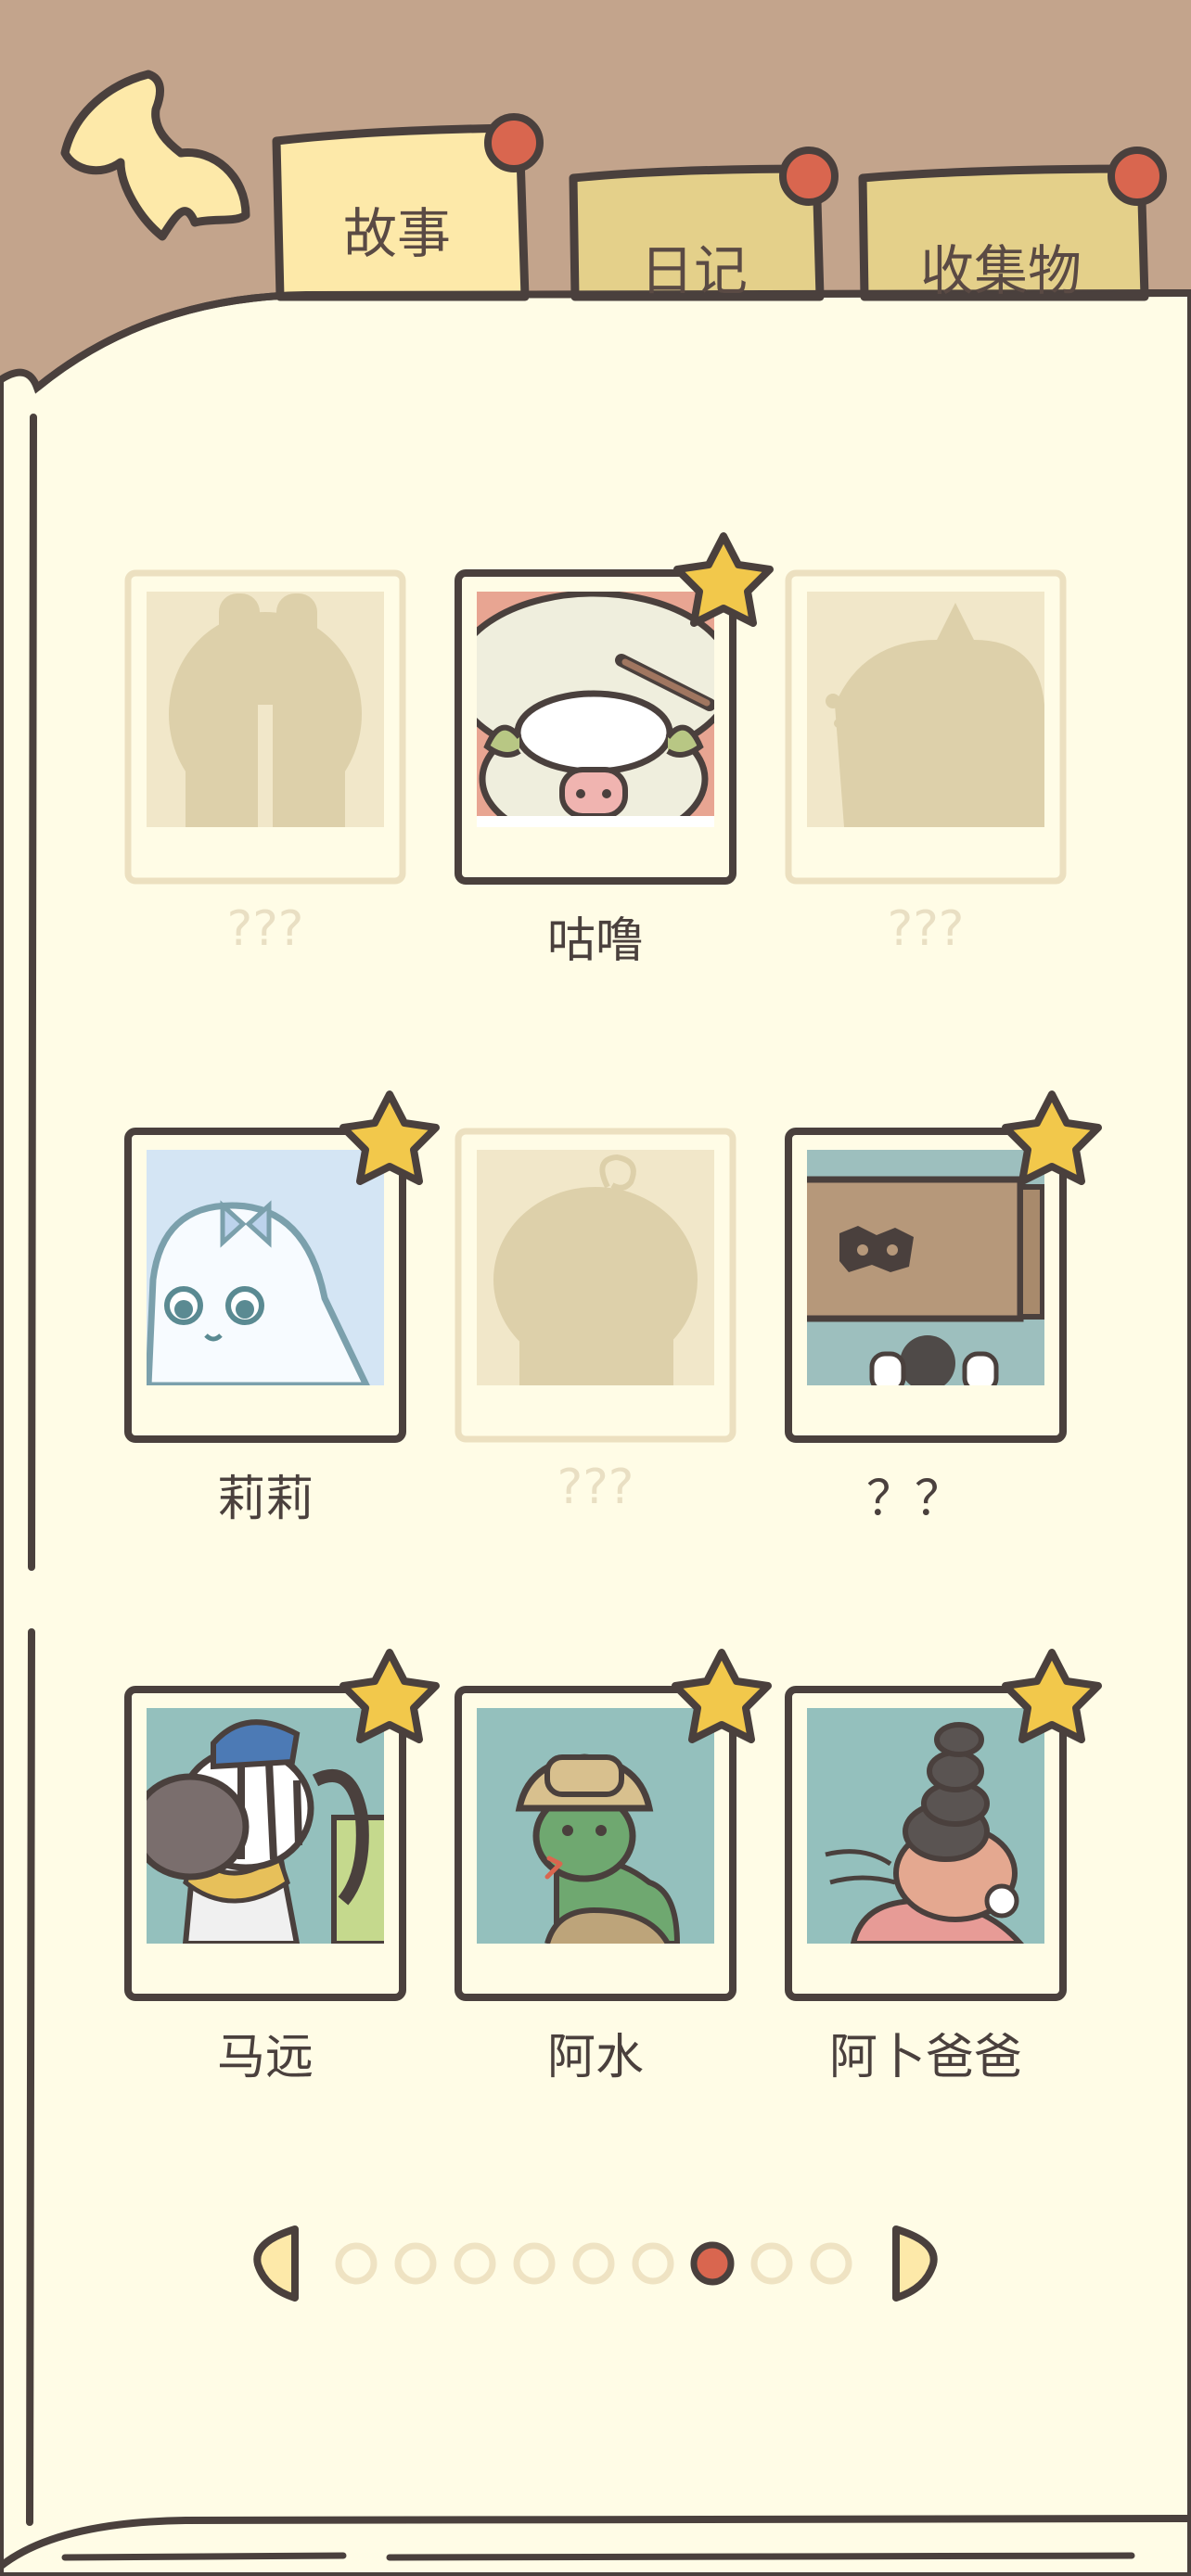 This screenshot has height=2576, width=1191. I want to click on rat-family-portrait, so click(925, 1826).